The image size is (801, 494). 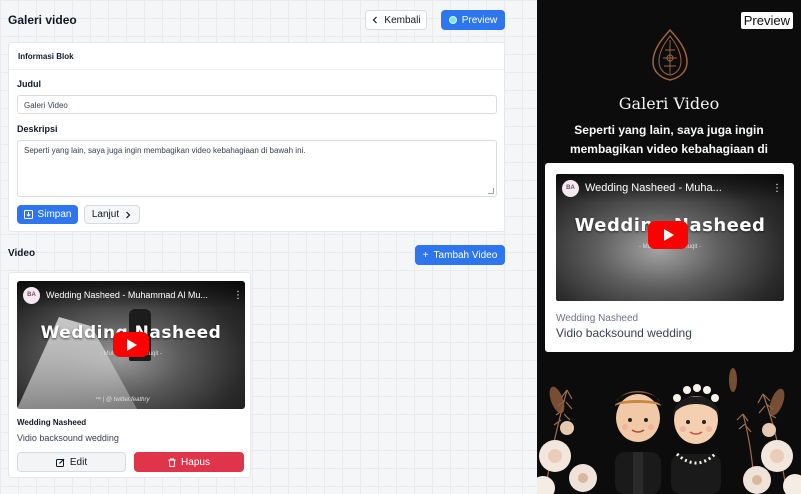 I want to click on save-button: Simpan, so click(x=47, y=214).